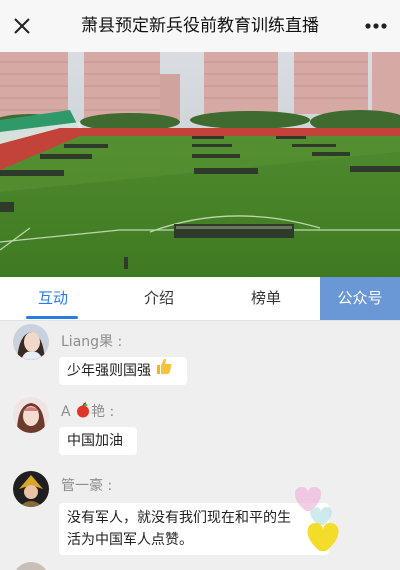 This screenshot has width=400, height=570. I want to click on message-bubble: 中国加油, so click(98, 441).